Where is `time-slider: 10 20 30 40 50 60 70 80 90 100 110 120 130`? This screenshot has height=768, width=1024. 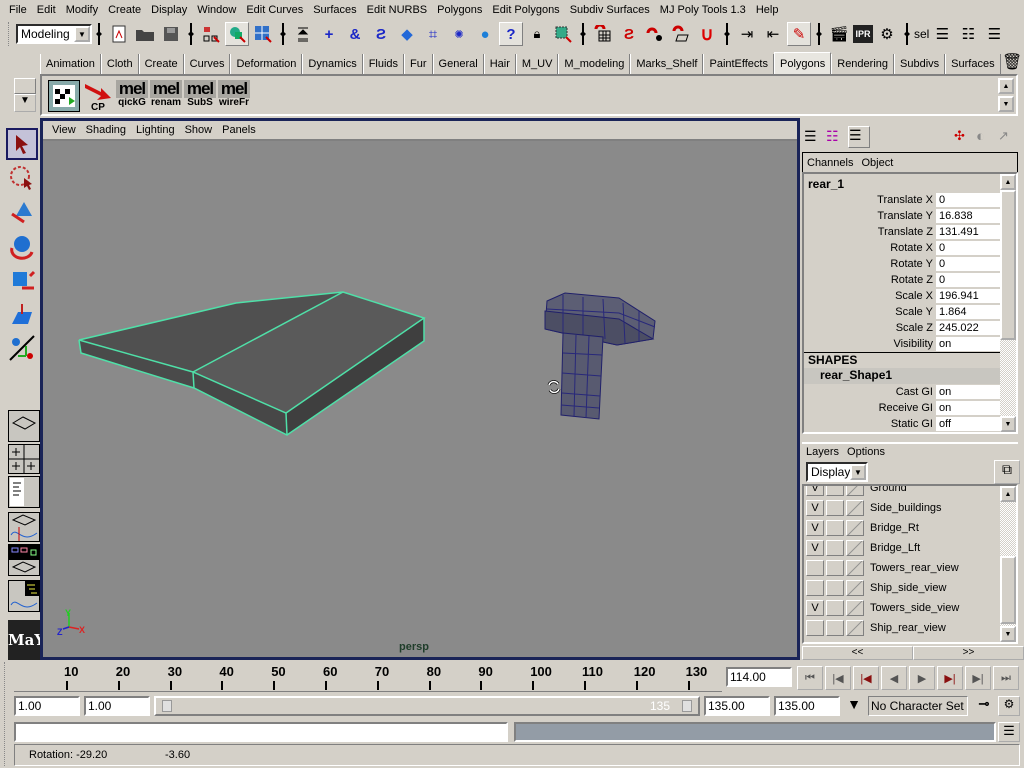
time-slider: 10 20 30 40 50 60 70 80 90 100 110 120 130 is located at coordinates (368, 678).